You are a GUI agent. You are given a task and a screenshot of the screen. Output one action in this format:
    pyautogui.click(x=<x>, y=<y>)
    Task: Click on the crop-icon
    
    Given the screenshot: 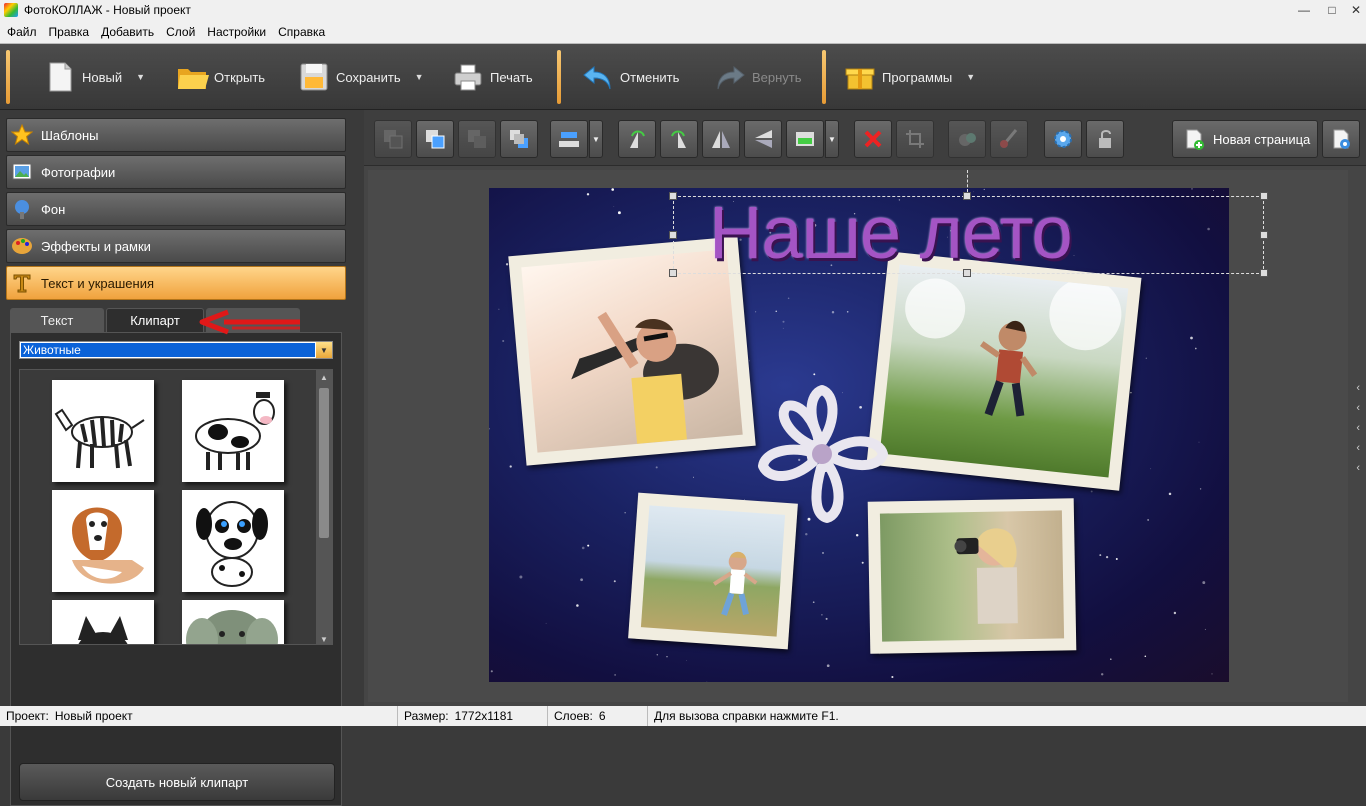 What is the action you would take?
    pyautogui.click(x=915, y=139)
    